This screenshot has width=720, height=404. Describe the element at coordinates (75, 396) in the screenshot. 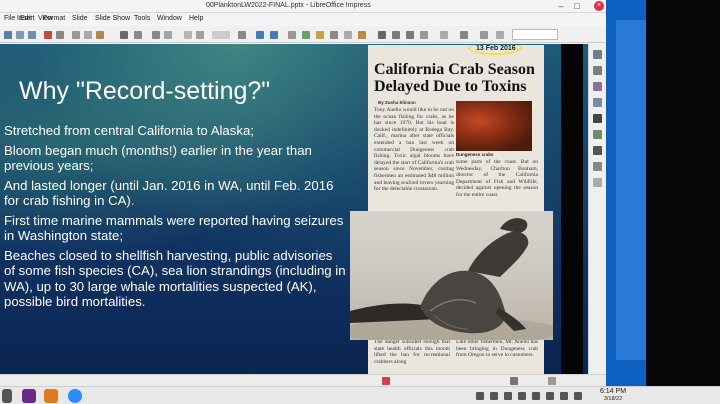

I see `zoom-app-icon` at that location.